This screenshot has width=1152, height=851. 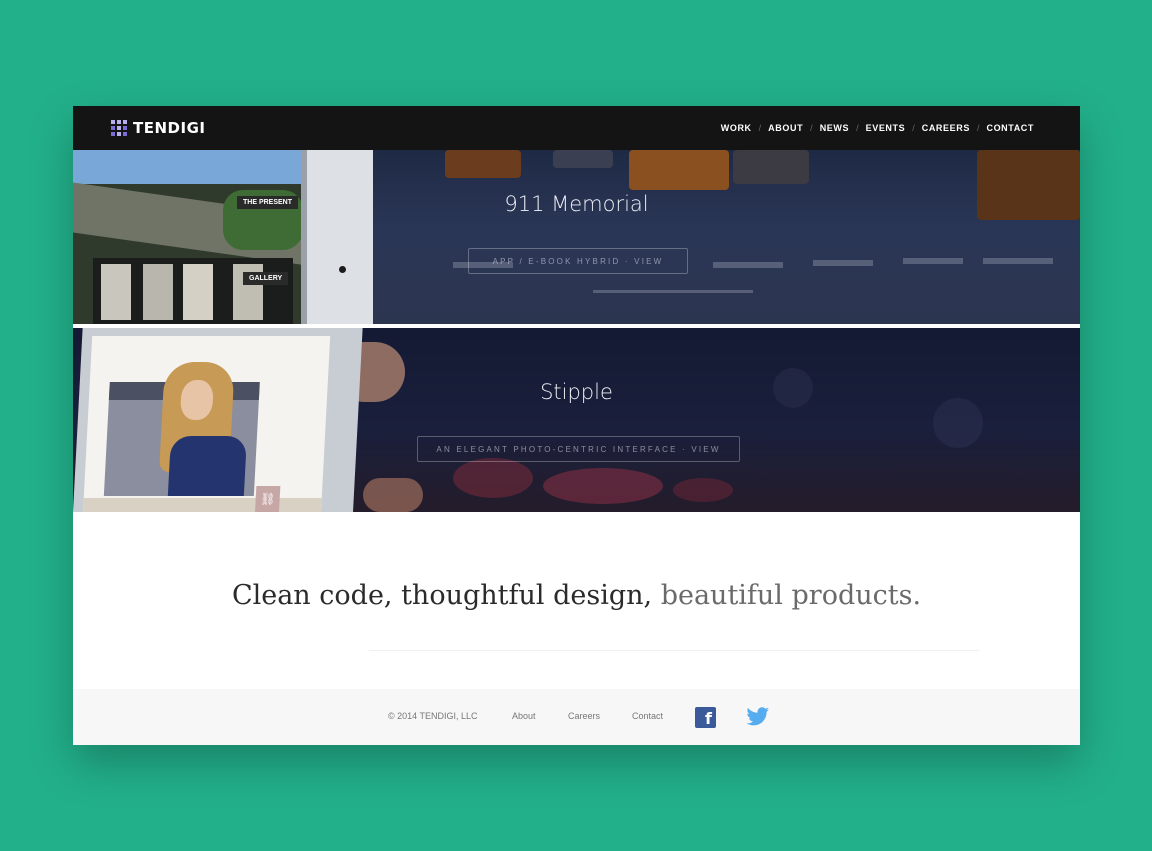 I want to click on project-title: Stipple, so click(x=576, y=392).